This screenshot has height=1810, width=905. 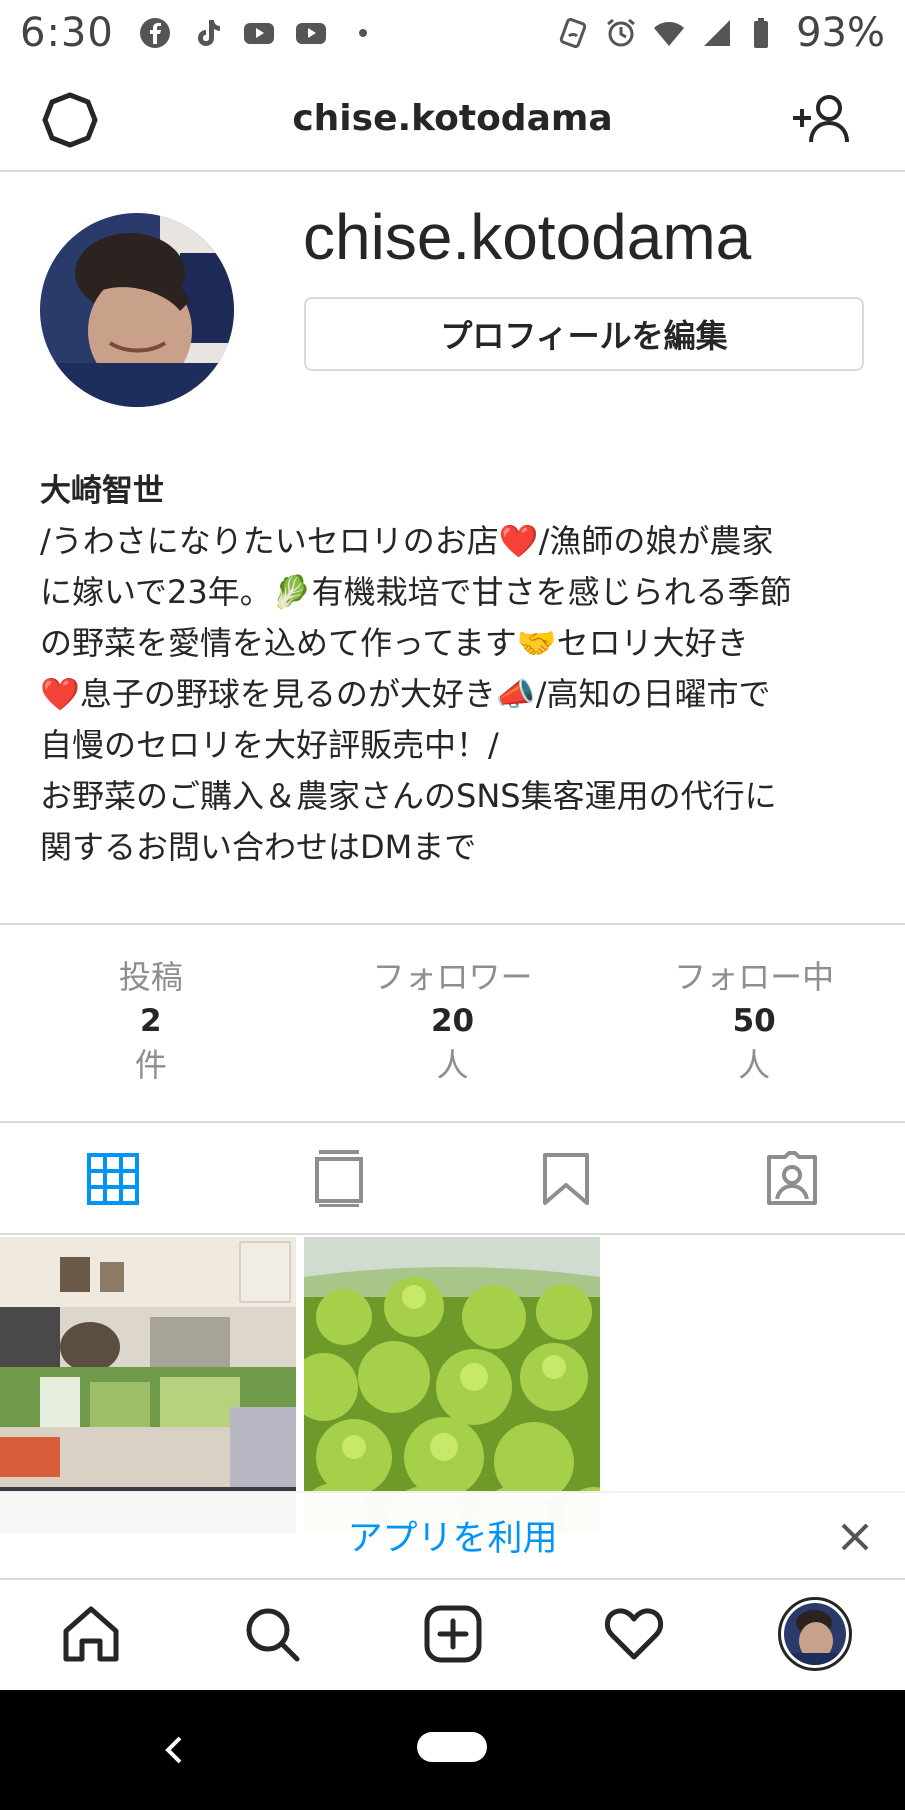 I want to click on stat-following: フォロー中 50 人, so click(x=754, y=1023).